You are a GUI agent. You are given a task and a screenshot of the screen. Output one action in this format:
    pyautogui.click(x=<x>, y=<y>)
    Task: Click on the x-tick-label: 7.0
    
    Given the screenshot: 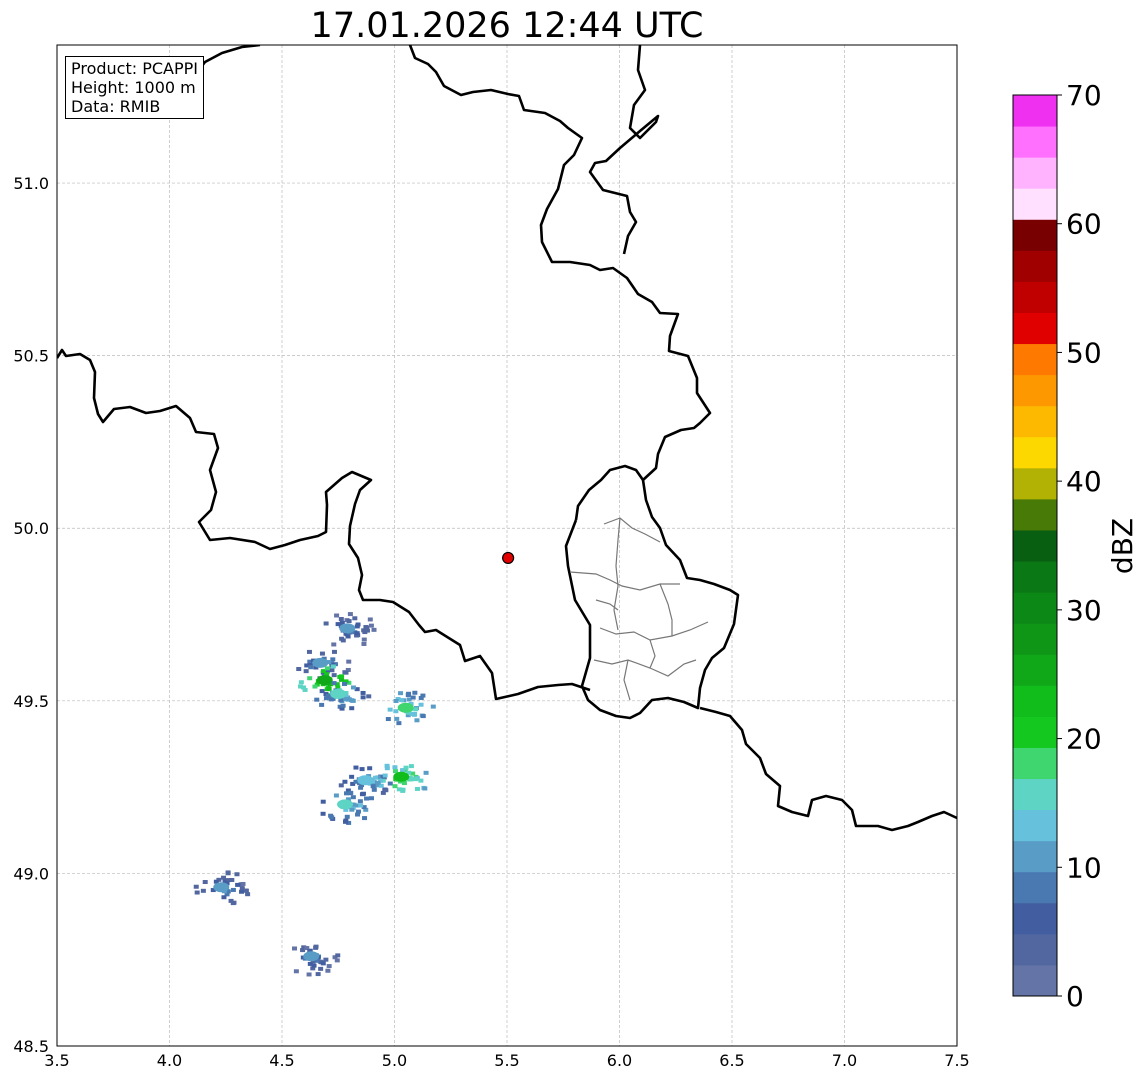 What is the action you would take?
    pyautogui.click(x=844, y=1060)
    